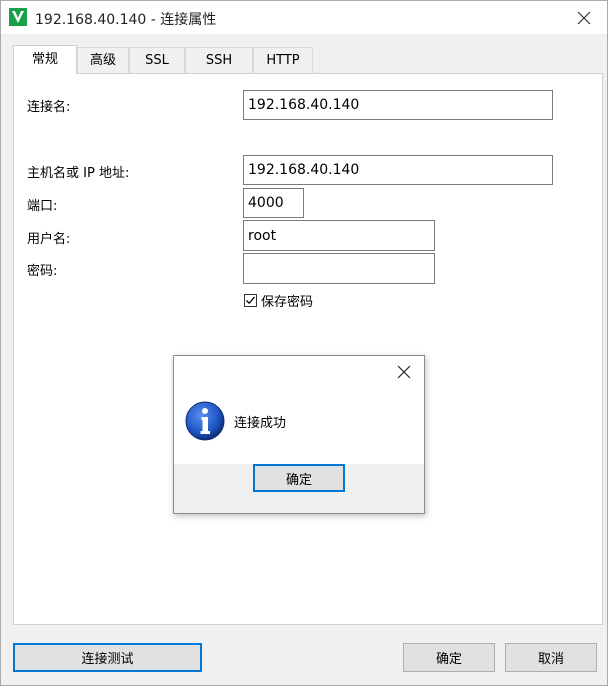  Describe the element at coordinates (551, 657) in the screenshot. I see `cancel-button: 取消` at that location.